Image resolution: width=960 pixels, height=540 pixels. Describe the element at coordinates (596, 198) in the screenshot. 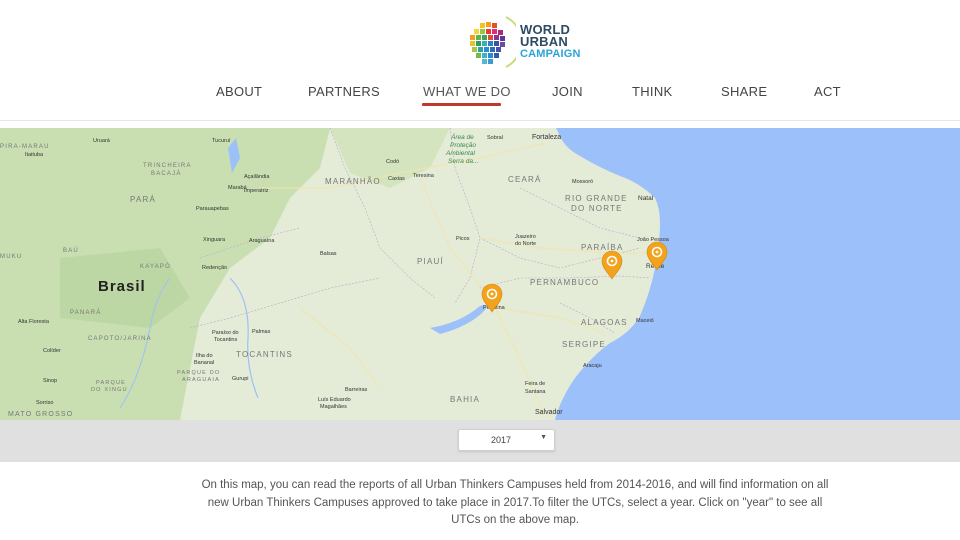

I see `map-label-state: RIO GRANDE` at that location.